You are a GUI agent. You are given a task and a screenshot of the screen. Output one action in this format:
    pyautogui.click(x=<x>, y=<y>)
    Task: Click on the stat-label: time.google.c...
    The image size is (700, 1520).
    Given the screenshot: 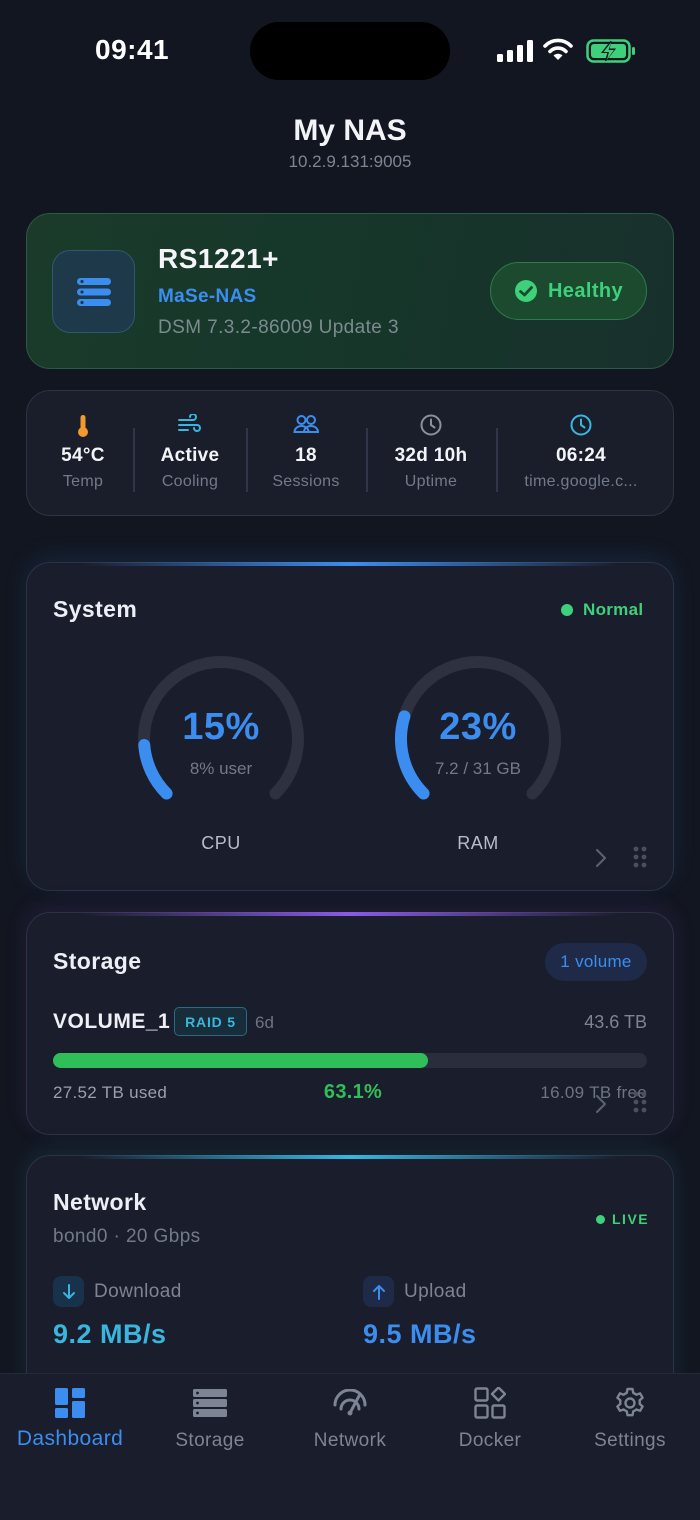 What is the action you would take?
    pyautogui.click(x=581, y=481)
    